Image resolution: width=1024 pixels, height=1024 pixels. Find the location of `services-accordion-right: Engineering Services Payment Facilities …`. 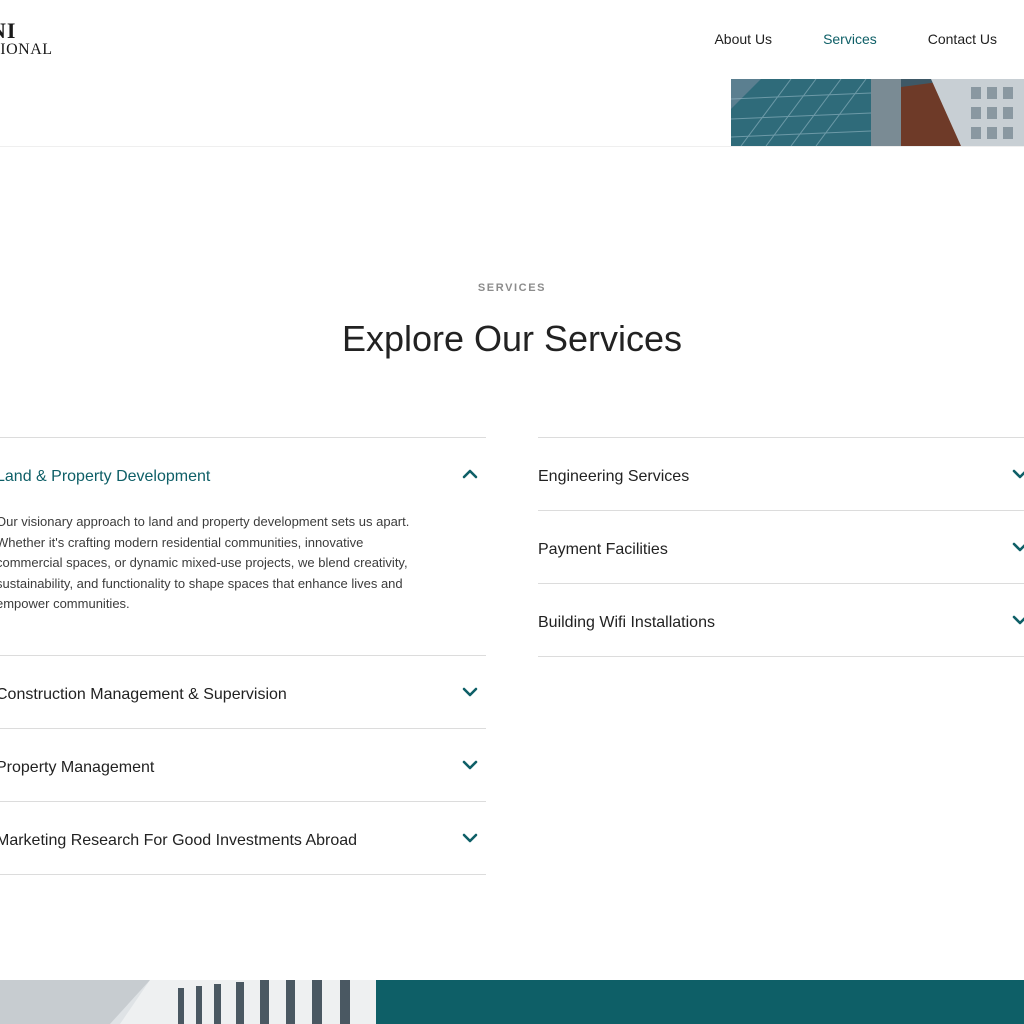

services-accordion-right: Engineering Services Payment Facilities … is located at coordinates (781, 547).